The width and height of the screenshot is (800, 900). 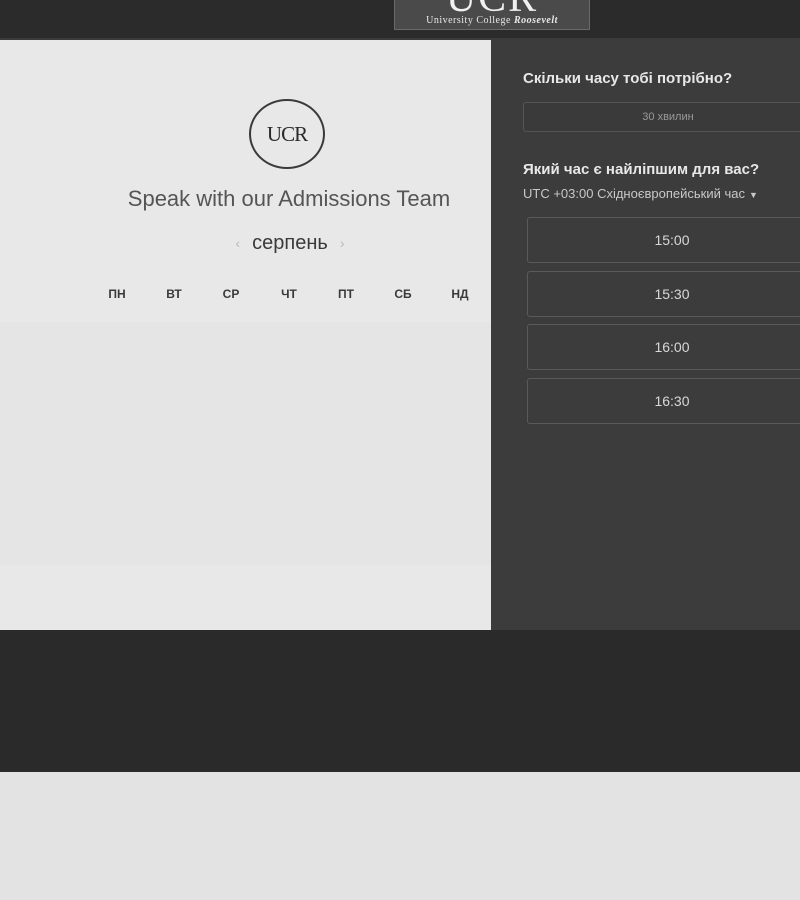 What do you see at coordinates (663, 401) in the screenshot?
I see `time-slot: 16:30` at bounding box center [663, 401].